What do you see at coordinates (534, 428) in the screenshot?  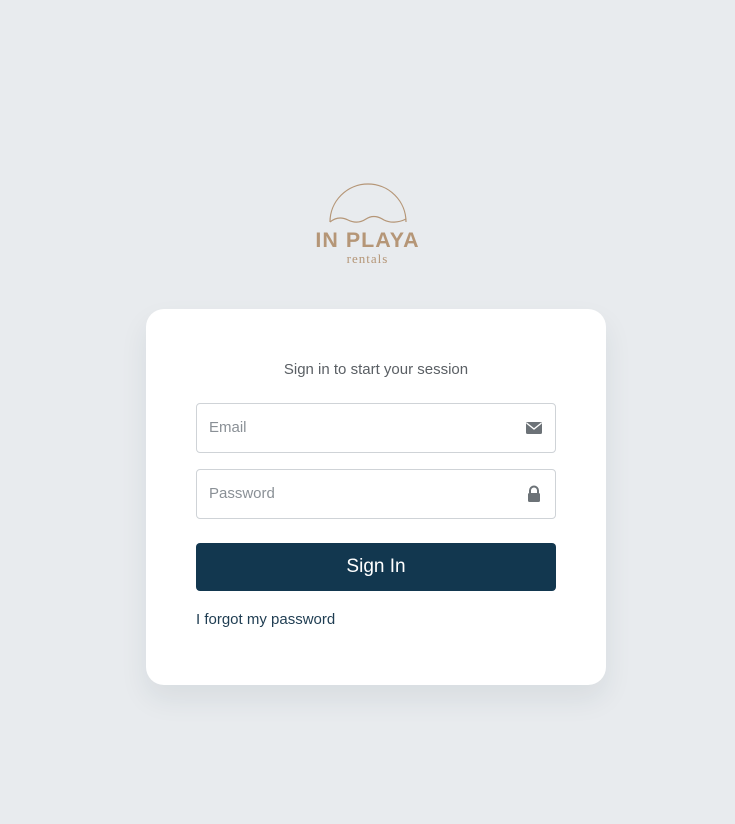 I see `envelope-icon` at bounding box center [534, 428].